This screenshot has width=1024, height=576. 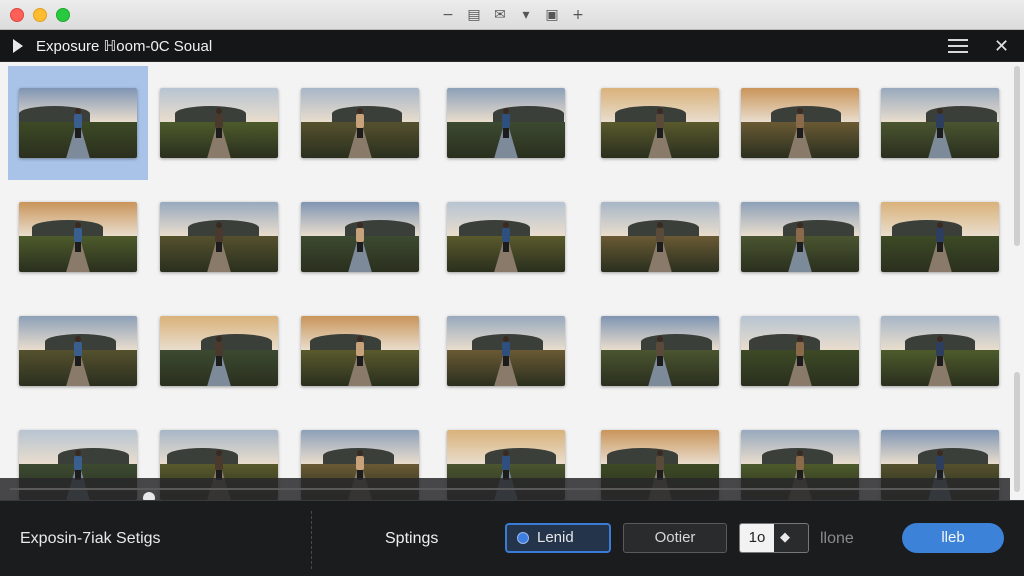 What do you see at coordinates (675, 538) in the screenshot?
I see `ootier-option-button: Ootier` at bounding box center [675, 538].